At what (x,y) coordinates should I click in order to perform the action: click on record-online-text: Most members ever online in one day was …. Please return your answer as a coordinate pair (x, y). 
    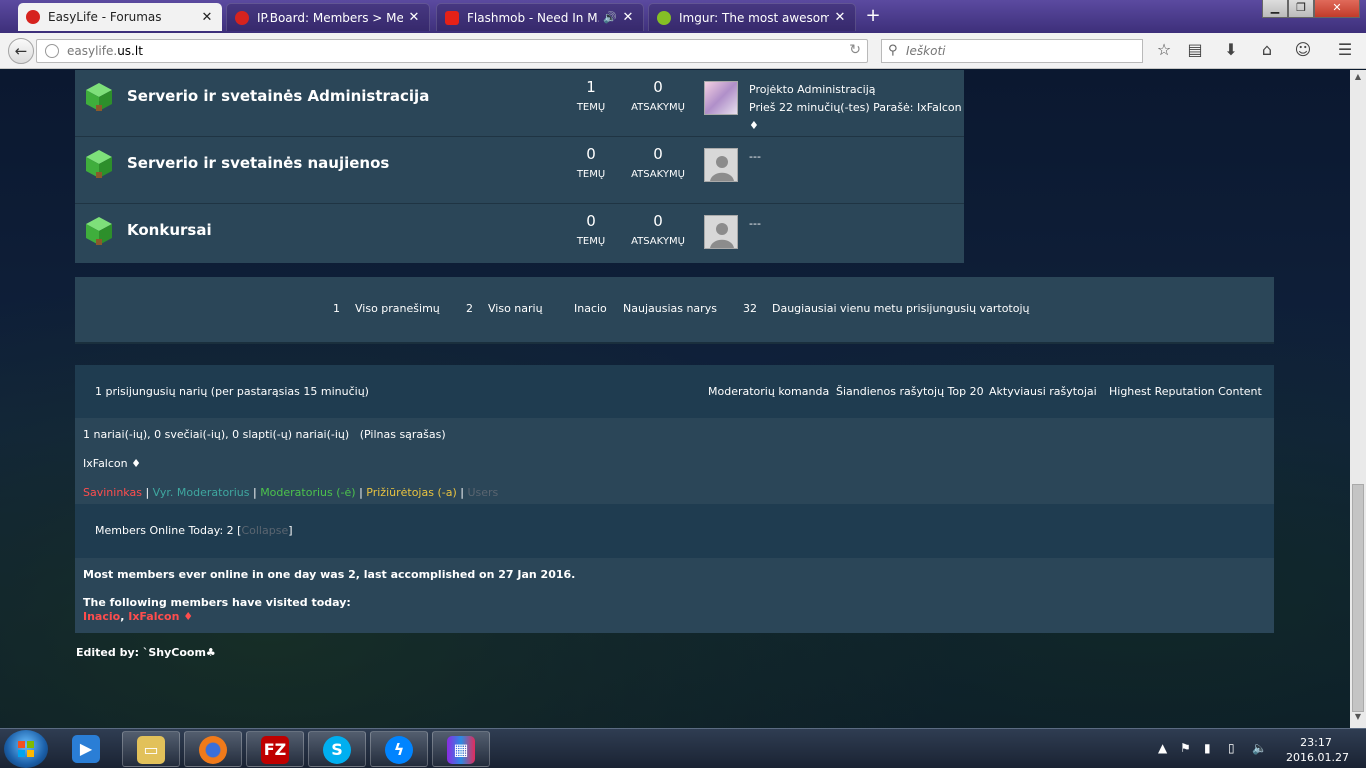
    Looking at the image, I should click on (329, 574).